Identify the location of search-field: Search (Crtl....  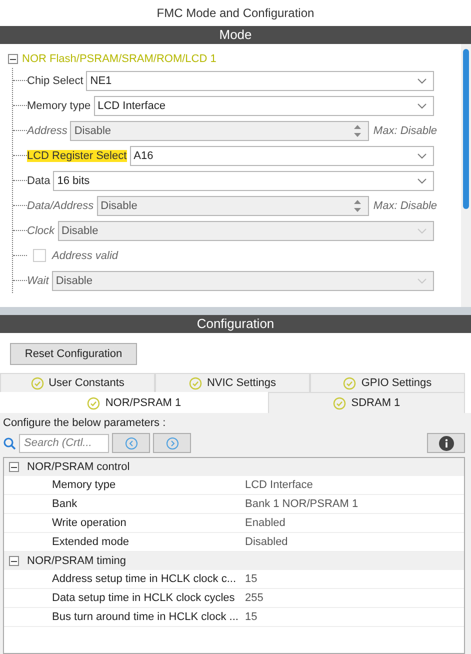
(64, 443).